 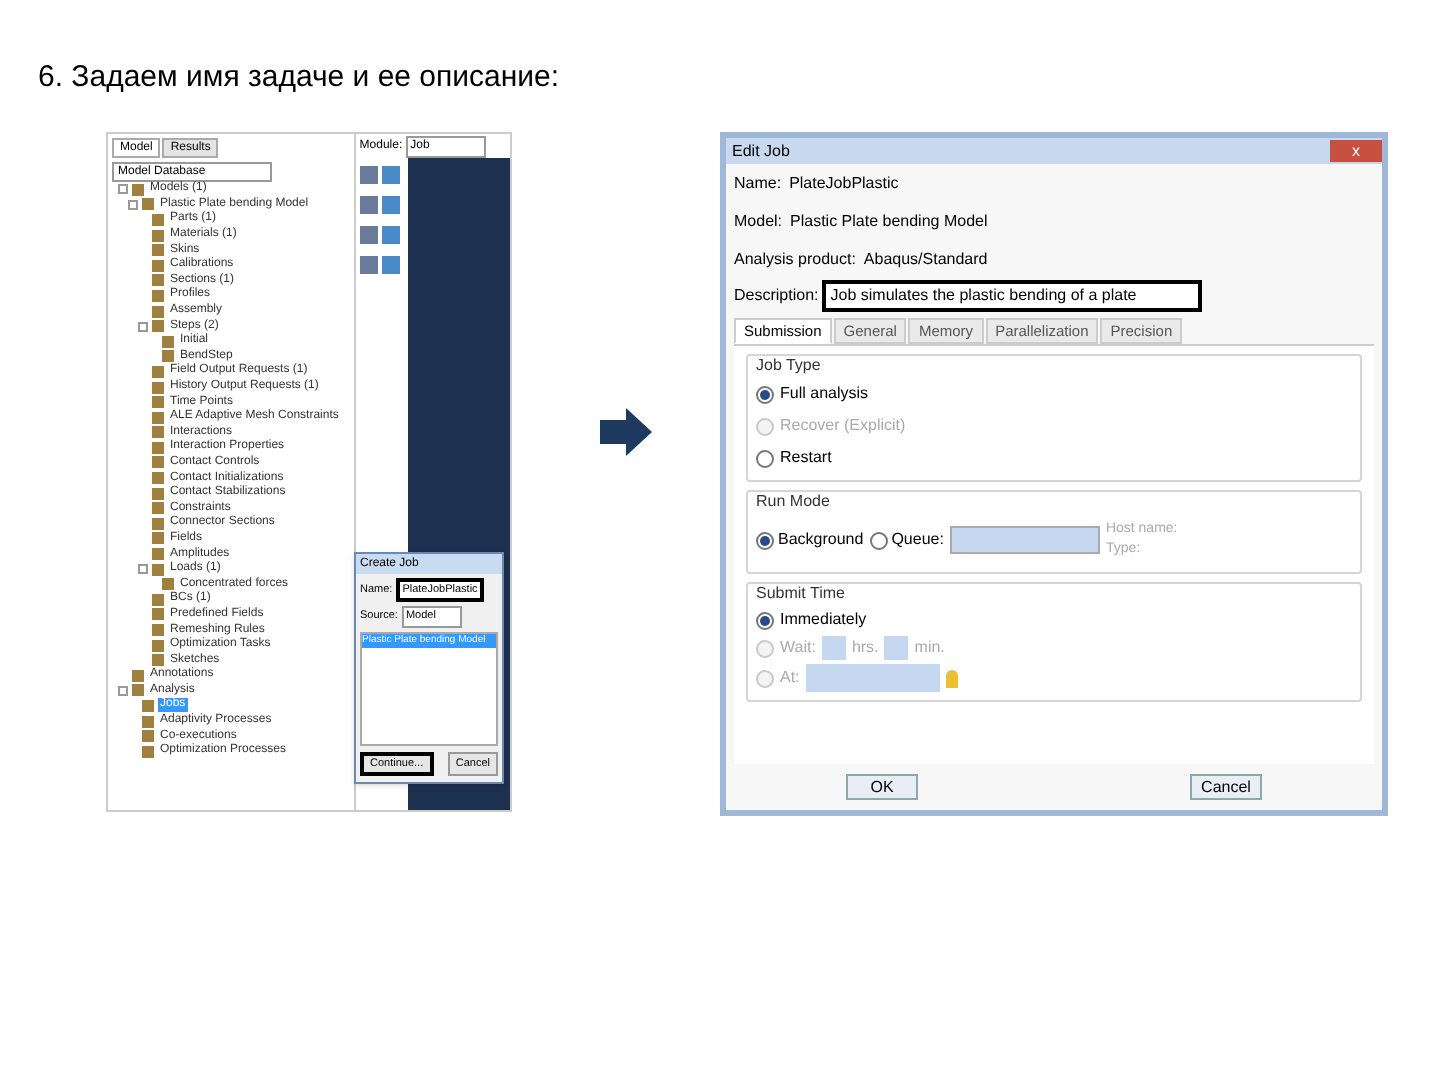 What do you see at coordinates (1356, 151) in the screenshot?
I see `close-button: x` at bounding box center [1356, 151].